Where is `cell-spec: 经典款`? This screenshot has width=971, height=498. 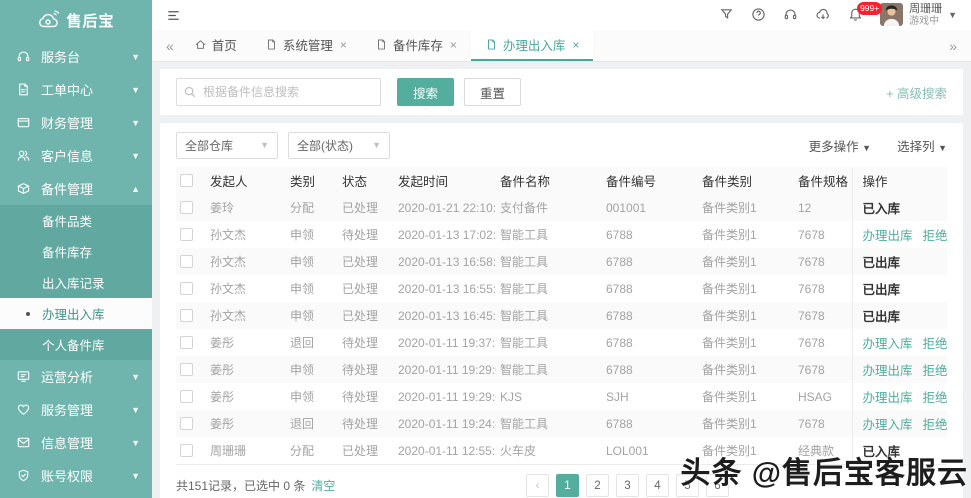
cell-spec: 经典款 is located at coordinates (816, 451).